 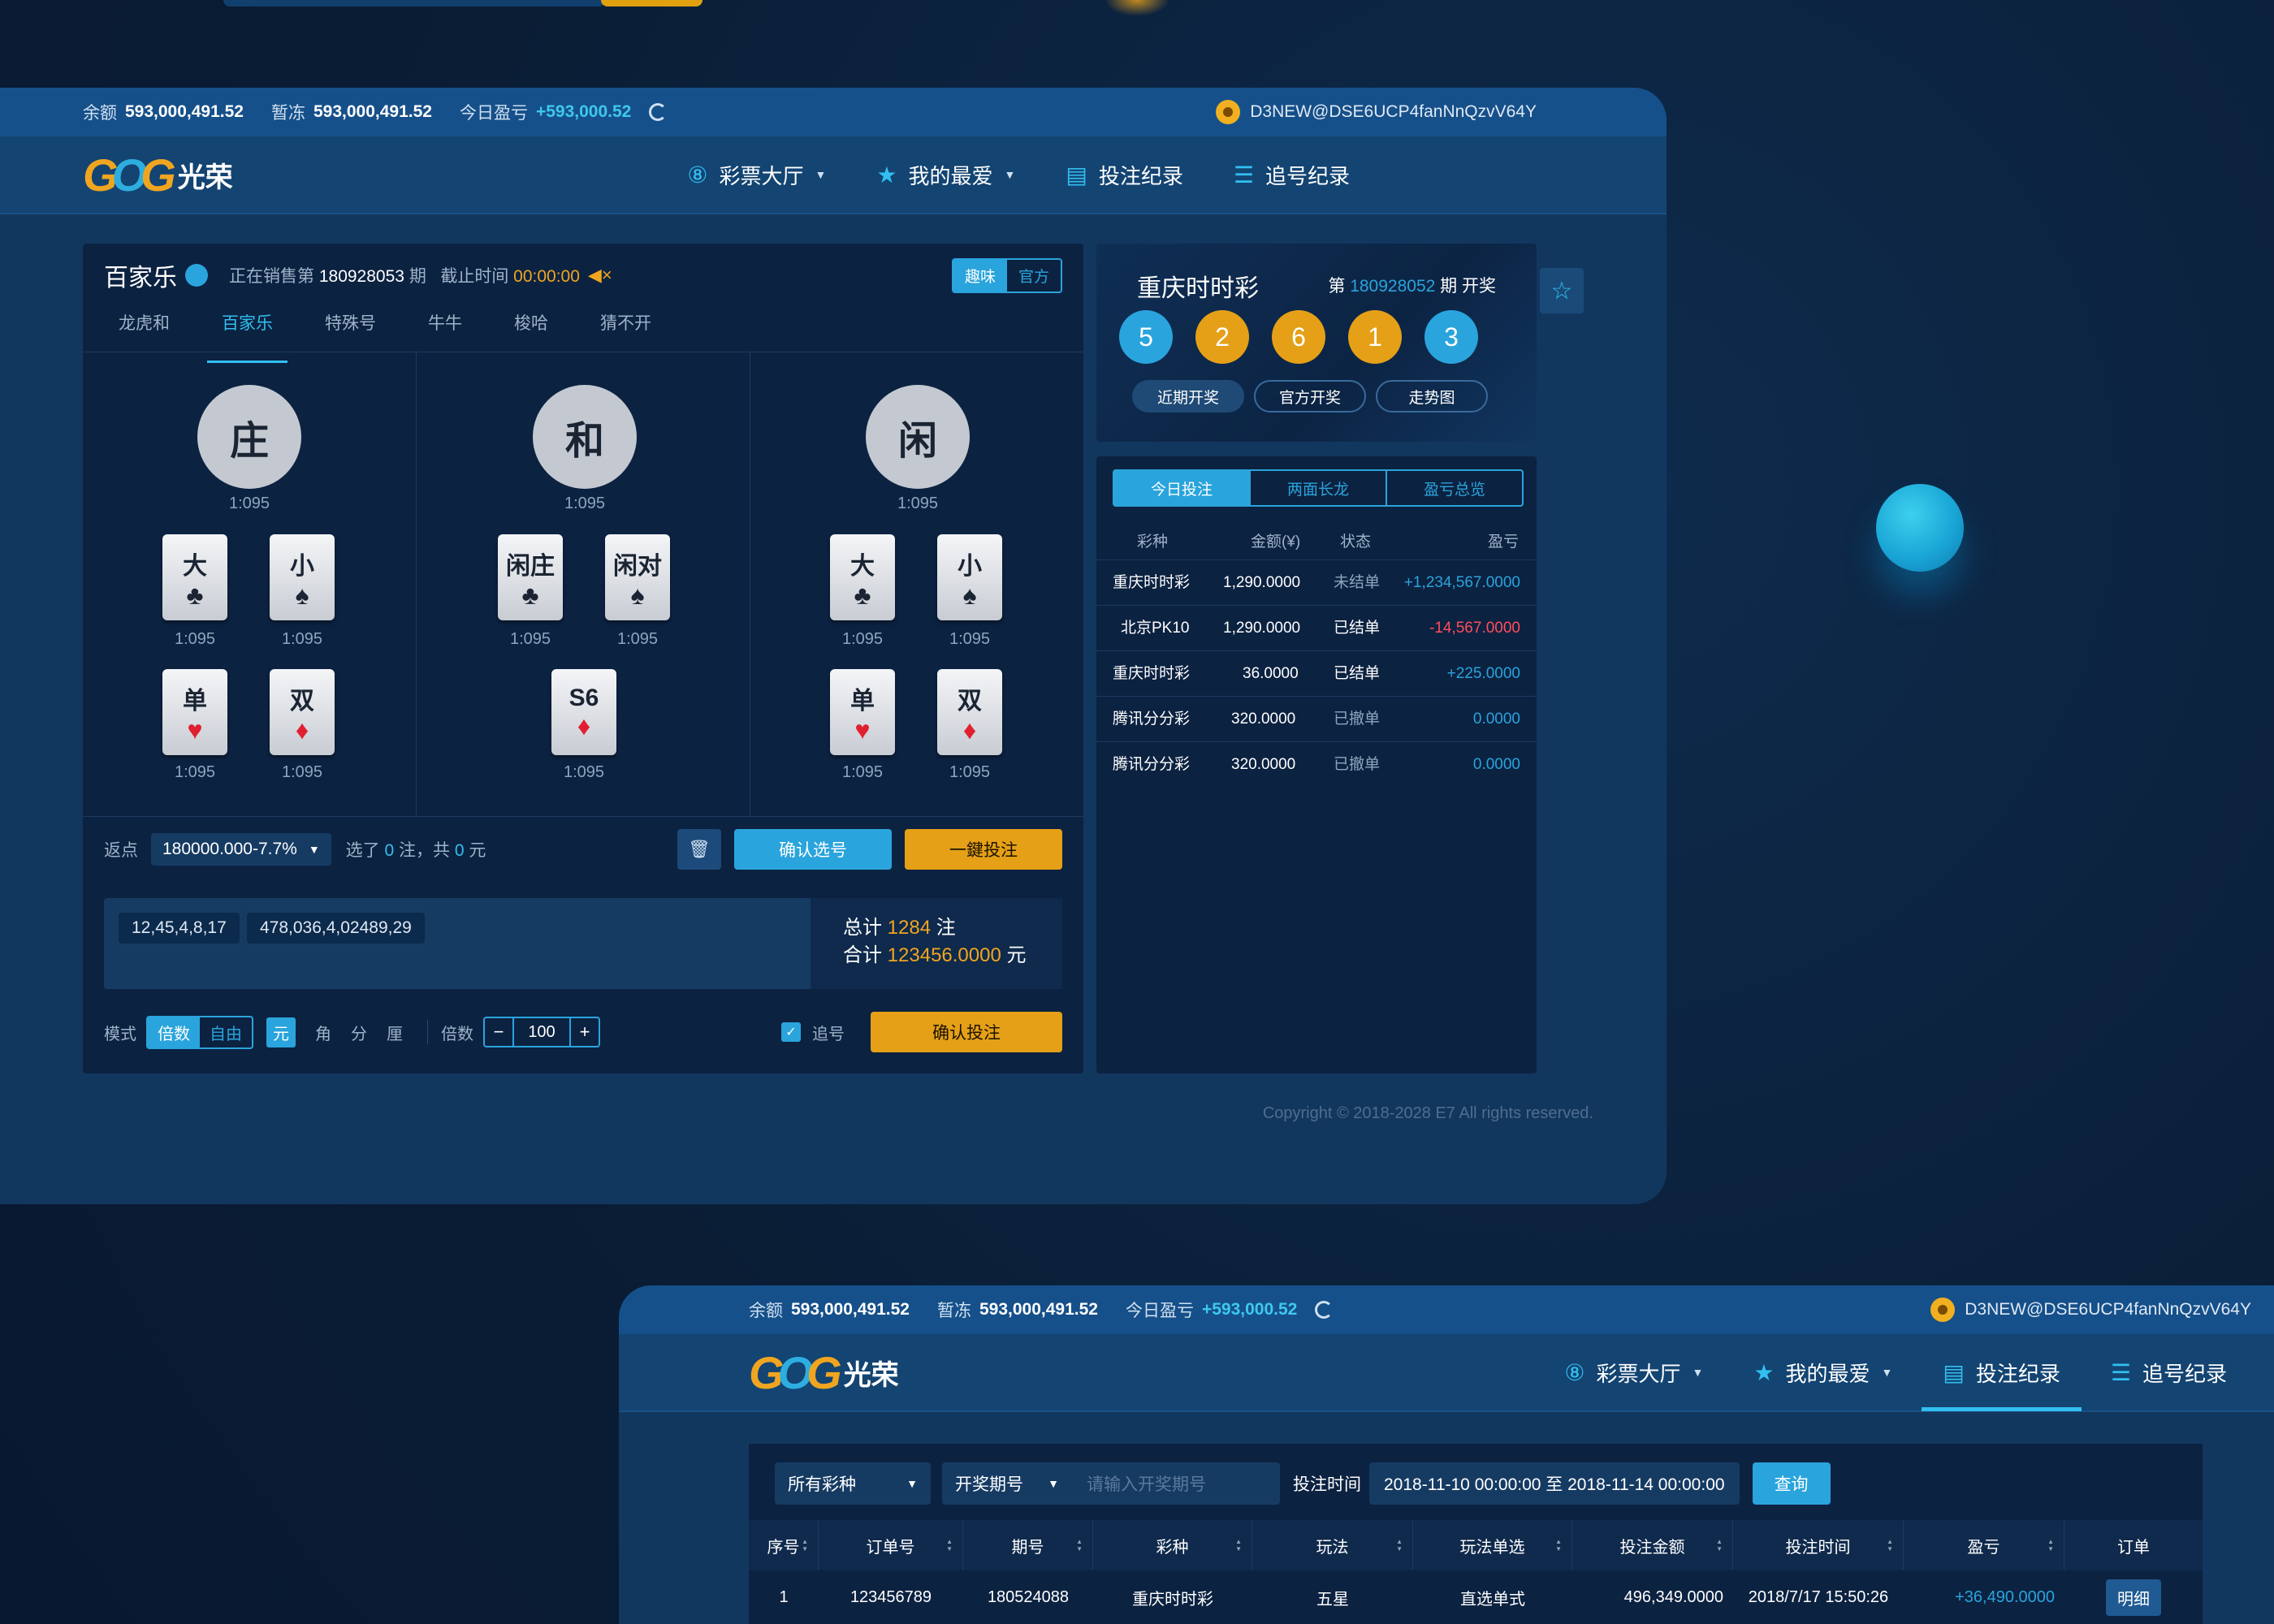 What do you see at coordinates (980, 275) in the screenshot?
I see `mode-fun: 趣味` at bounding box center [980, 275].